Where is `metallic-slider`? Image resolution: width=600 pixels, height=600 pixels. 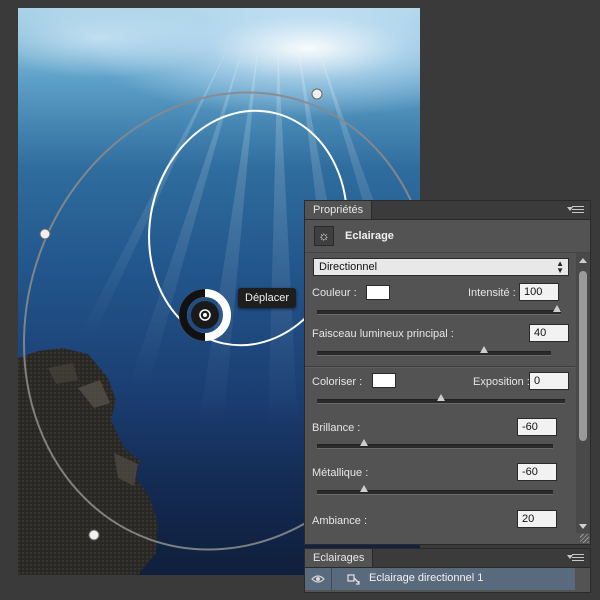
metallic-slider is located at coordinates (435, 490).